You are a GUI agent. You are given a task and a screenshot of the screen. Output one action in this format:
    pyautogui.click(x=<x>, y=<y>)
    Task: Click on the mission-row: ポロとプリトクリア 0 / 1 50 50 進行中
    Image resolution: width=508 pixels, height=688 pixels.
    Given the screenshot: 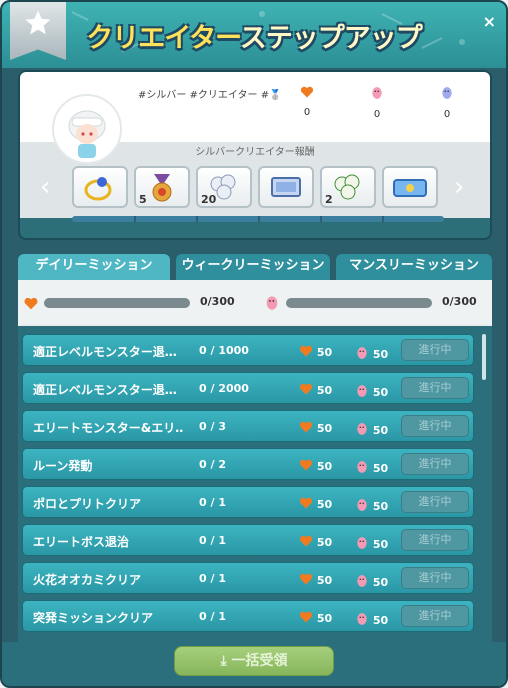 What is the action you would take?
    pyautogui.click(x=248, y=502)
    